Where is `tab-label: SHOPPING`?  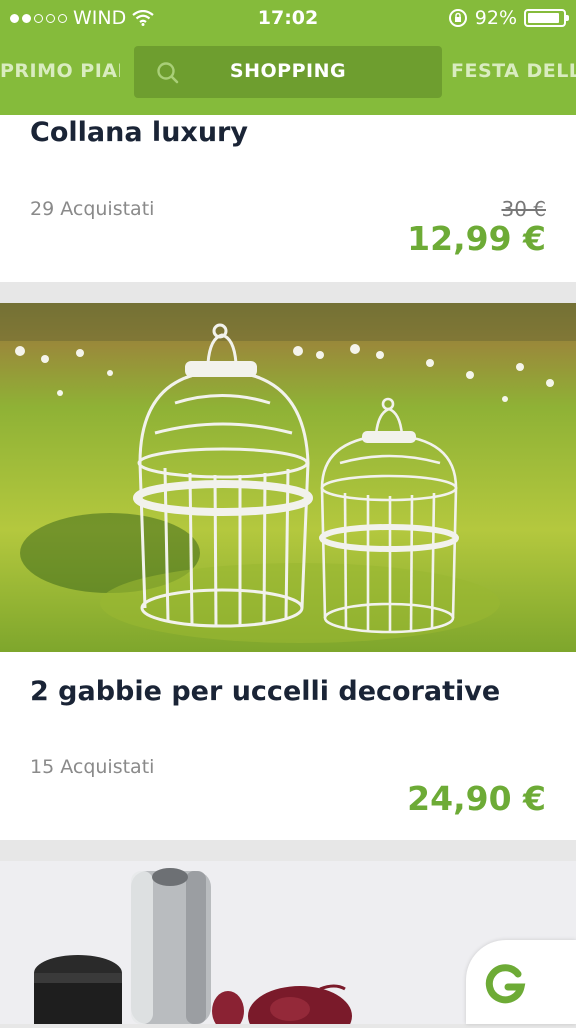 tab-label: SHOPPING is located at coordinates (288, 71).